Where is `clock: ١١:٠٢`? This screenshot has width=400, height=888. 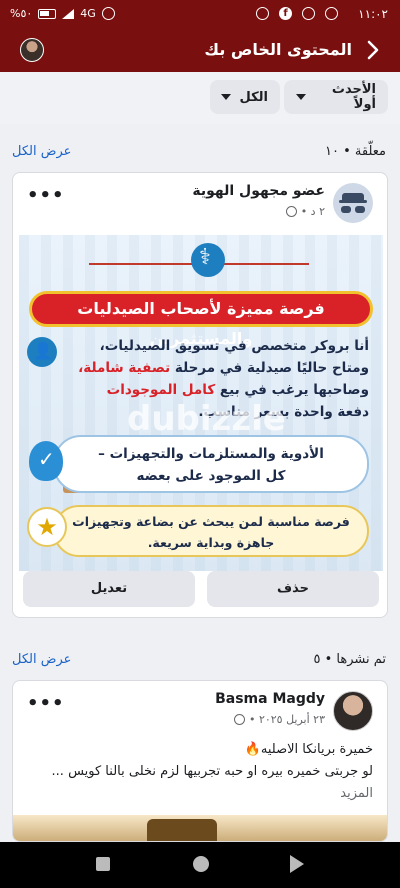 clock: ١١:٠٢ is located at coordinates (373, 14).